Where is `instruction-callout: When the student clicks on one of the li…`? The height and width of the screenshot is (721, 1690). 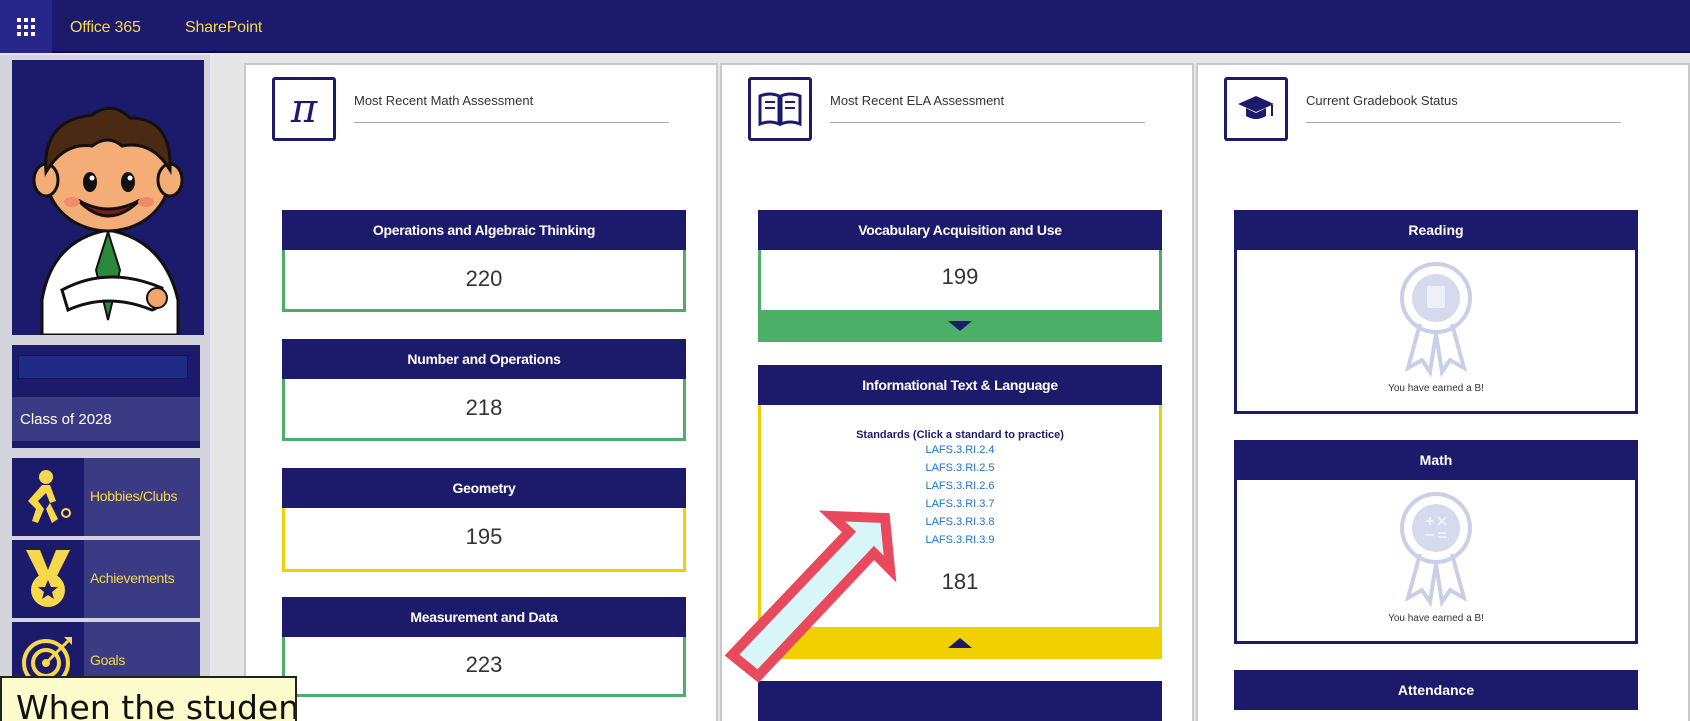 instruction-callout: When the student clicks on one of the li… is located at coordinates (148, 698).